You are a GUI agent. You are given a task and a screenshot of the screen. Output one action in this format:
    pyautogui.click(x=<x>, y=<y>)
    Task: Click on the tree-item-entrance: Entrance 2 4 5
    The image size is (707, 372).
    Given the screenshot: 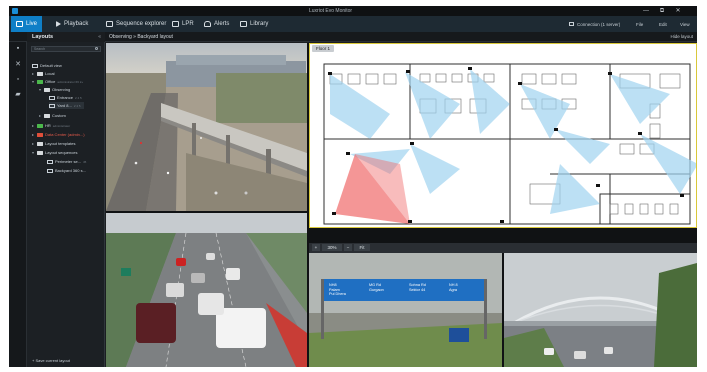 What is the action you would take?
    pyautogui.click(x=65, y=97)
    